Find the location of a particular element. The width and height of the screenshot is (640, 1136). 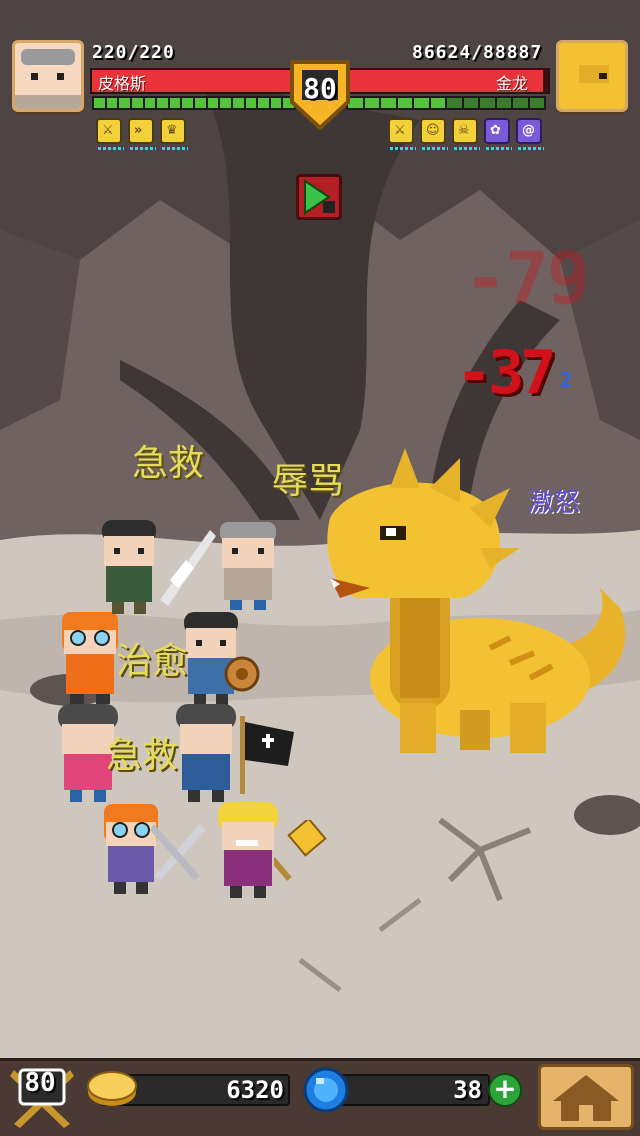

player-energy-bar is located at coordinates (194, 103).